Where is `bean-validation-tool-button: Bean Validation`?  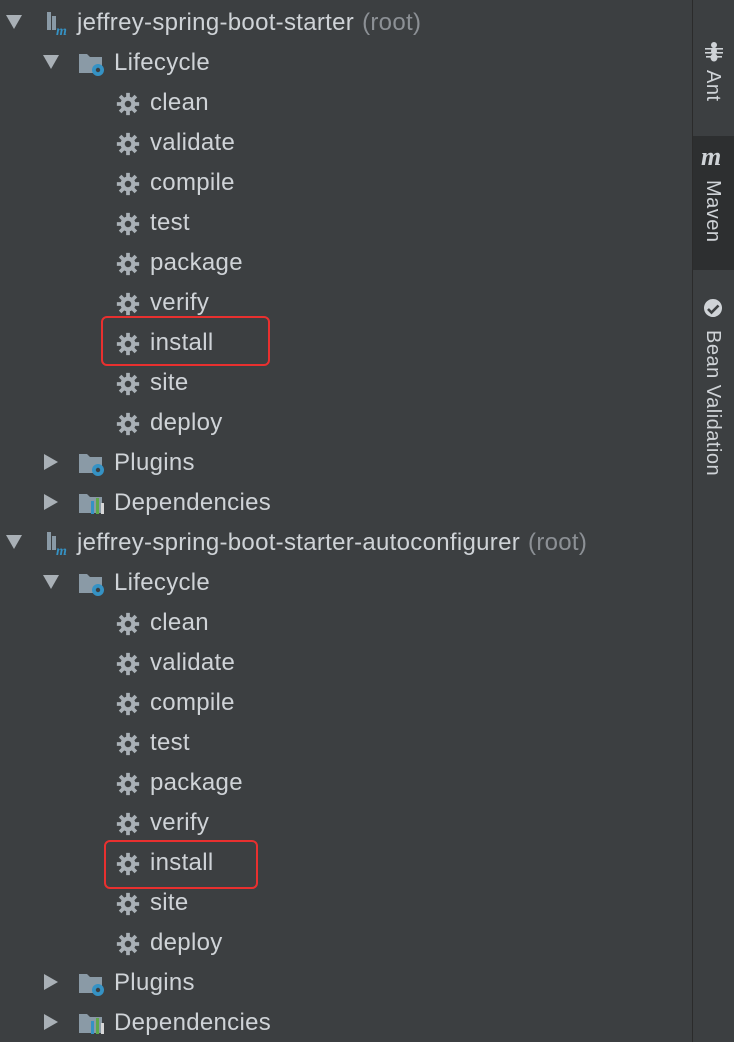
bean-validation-tool-button: Bean Validation is located at coordinates (713, 401).